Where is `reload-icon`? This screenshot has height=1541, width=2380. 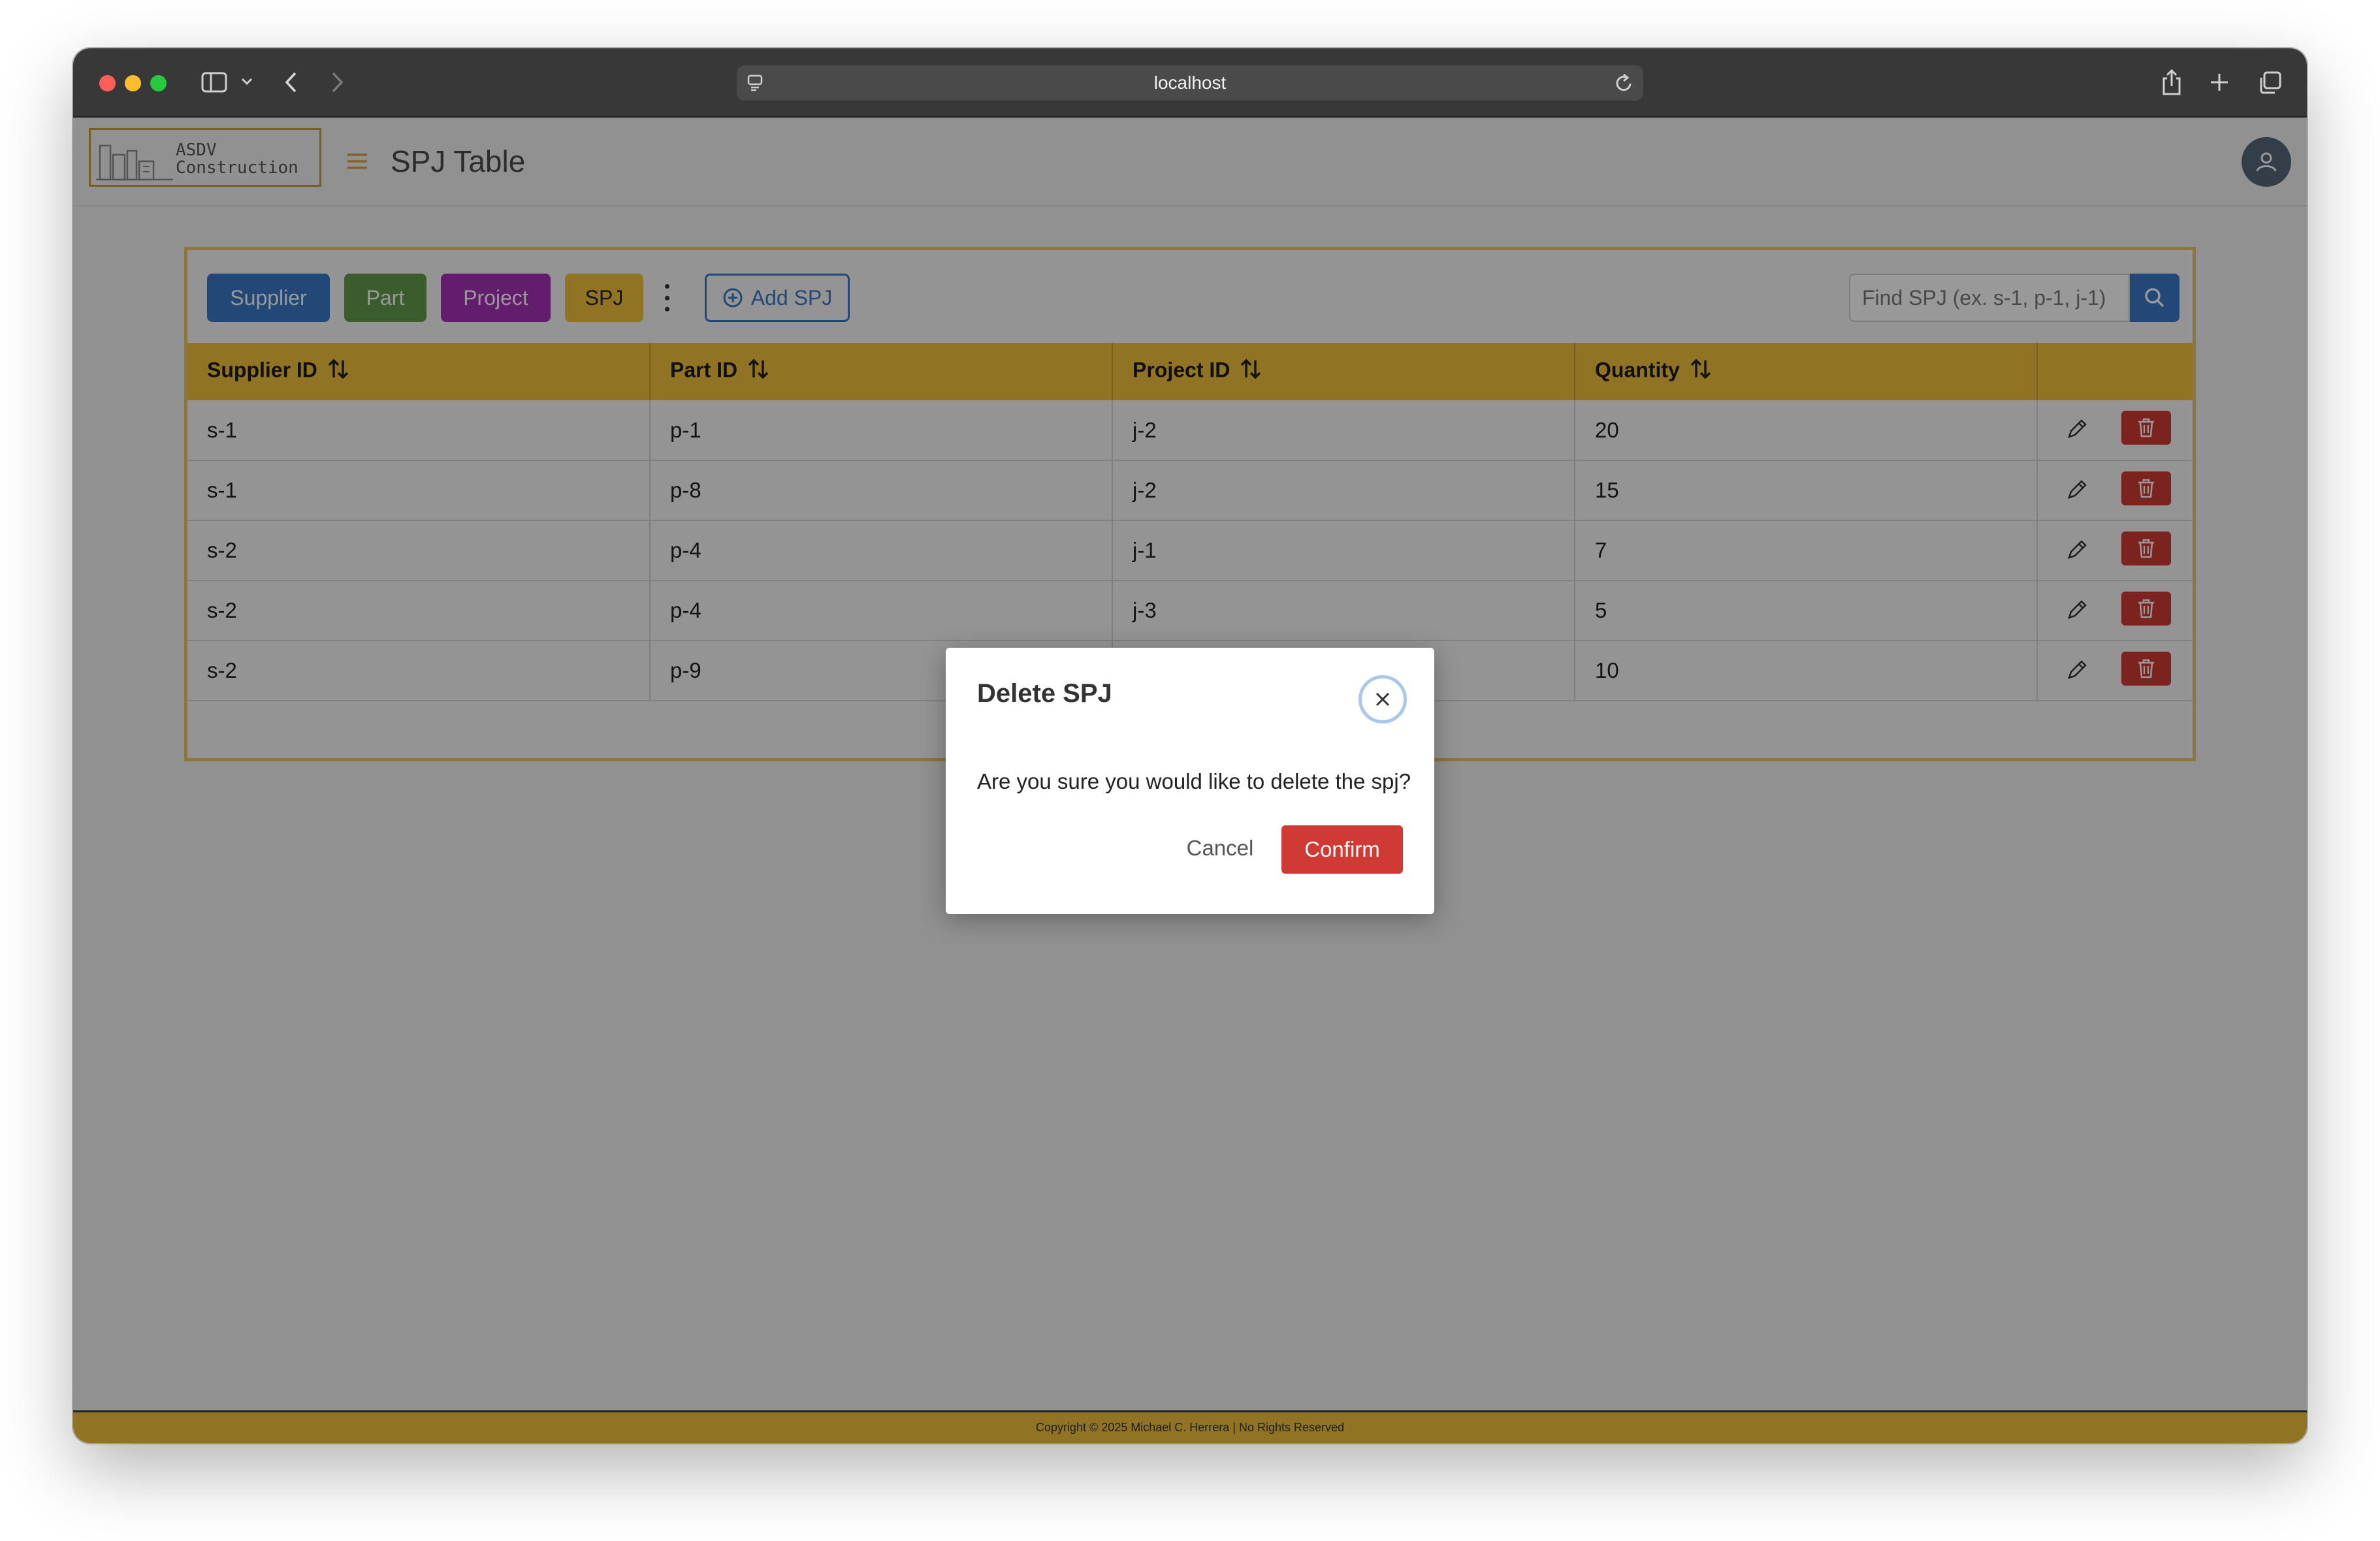 reload-icon is located at coordinates (1624, 85).